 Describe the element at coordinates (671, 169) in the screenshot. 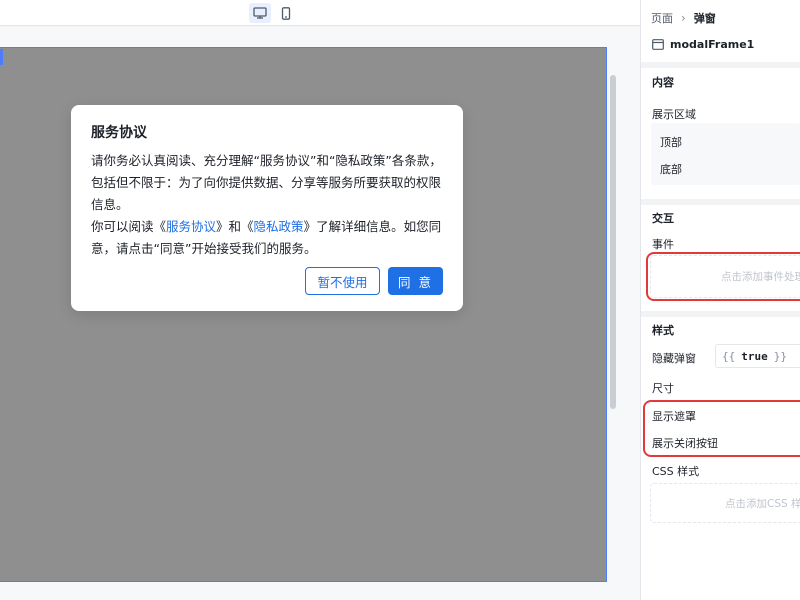

I see `display-area-bottom: 底部` at that location.